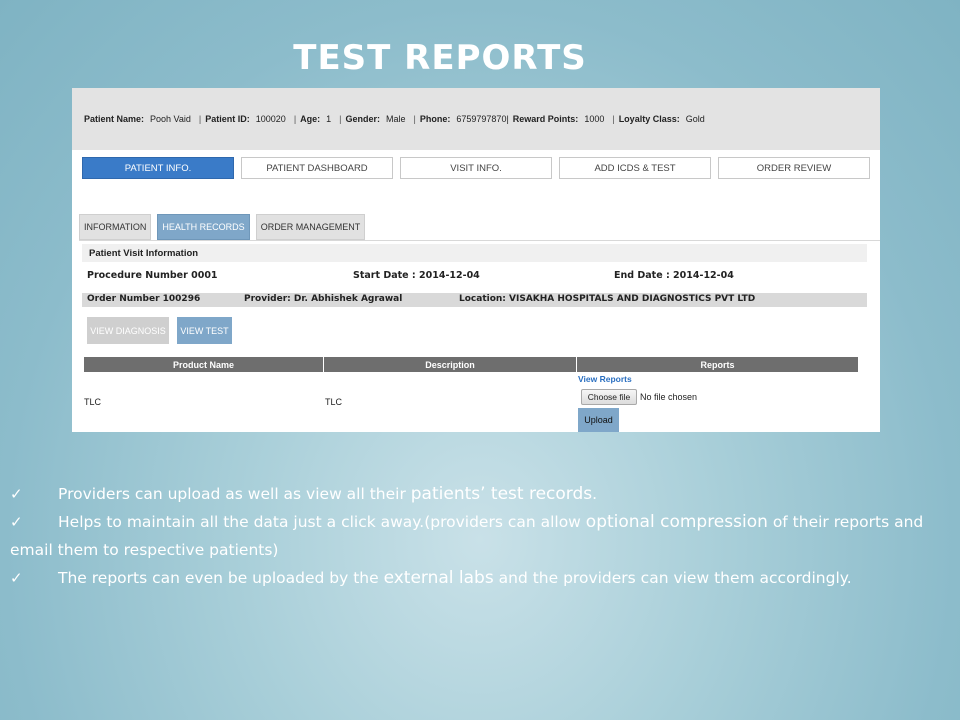 The image size is (960, 720). What do you see at coordinates (464, 119) in the screenshot?
I see `patient-phone-field: Phone: 6759797870|` at bounding box center [464, 119].